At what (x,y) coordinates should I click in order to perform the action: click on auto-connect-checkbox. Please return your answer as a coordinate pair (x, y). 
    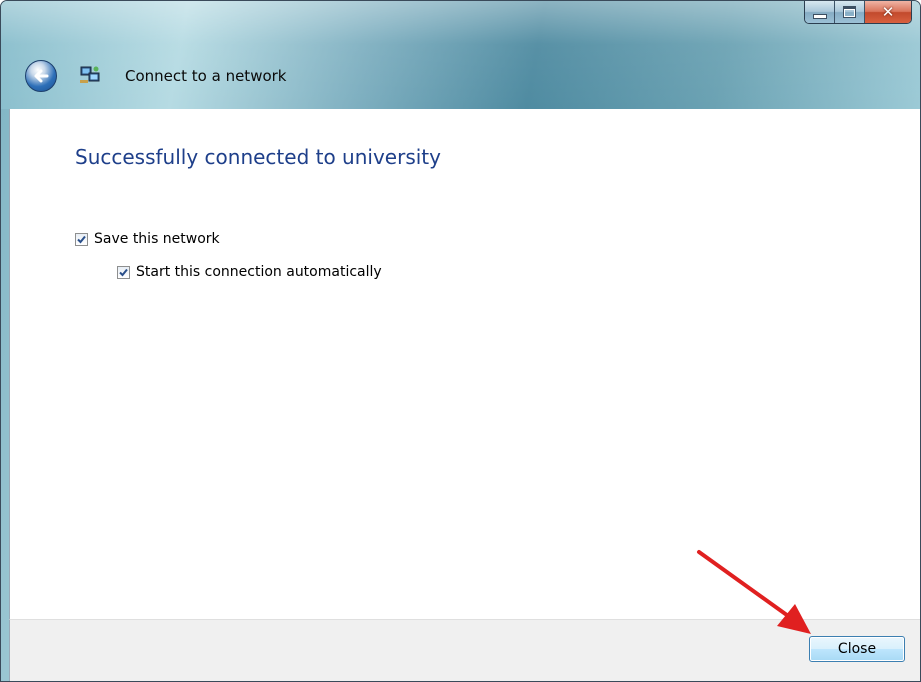
    Looking at the image, I should click on (123, 272).